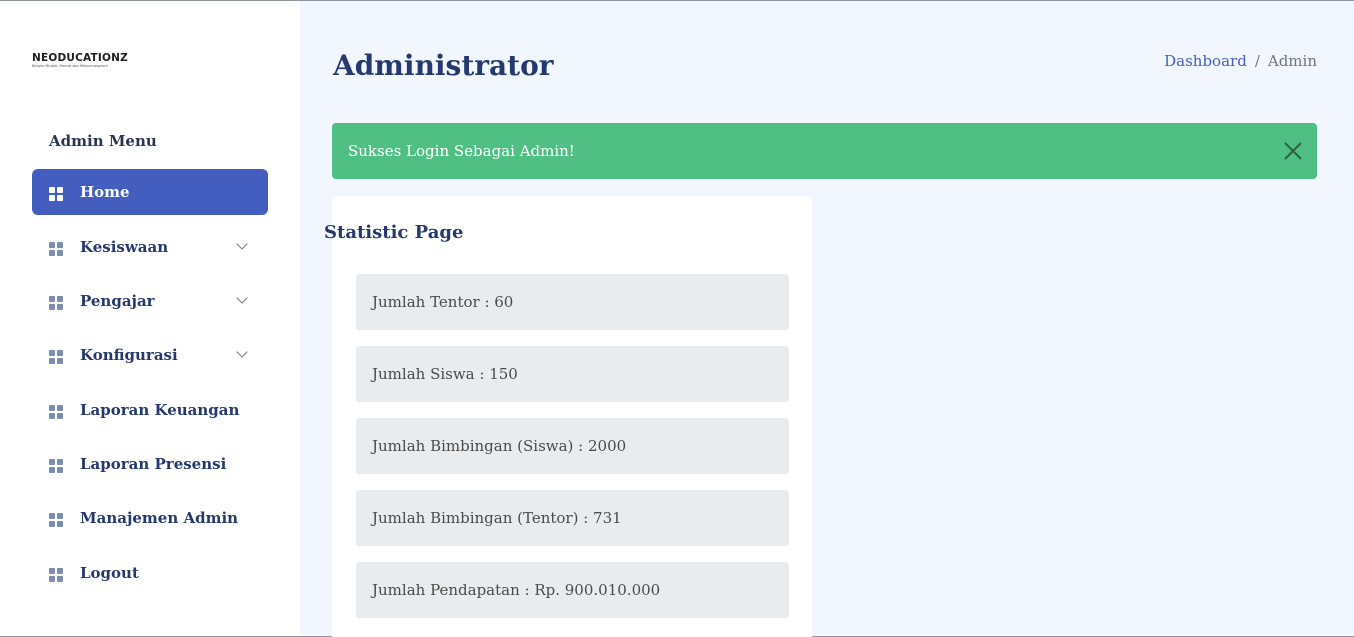  I want to click on sidebar-item-manajemen-admin: Manajemen Admin, so click(150, 518).